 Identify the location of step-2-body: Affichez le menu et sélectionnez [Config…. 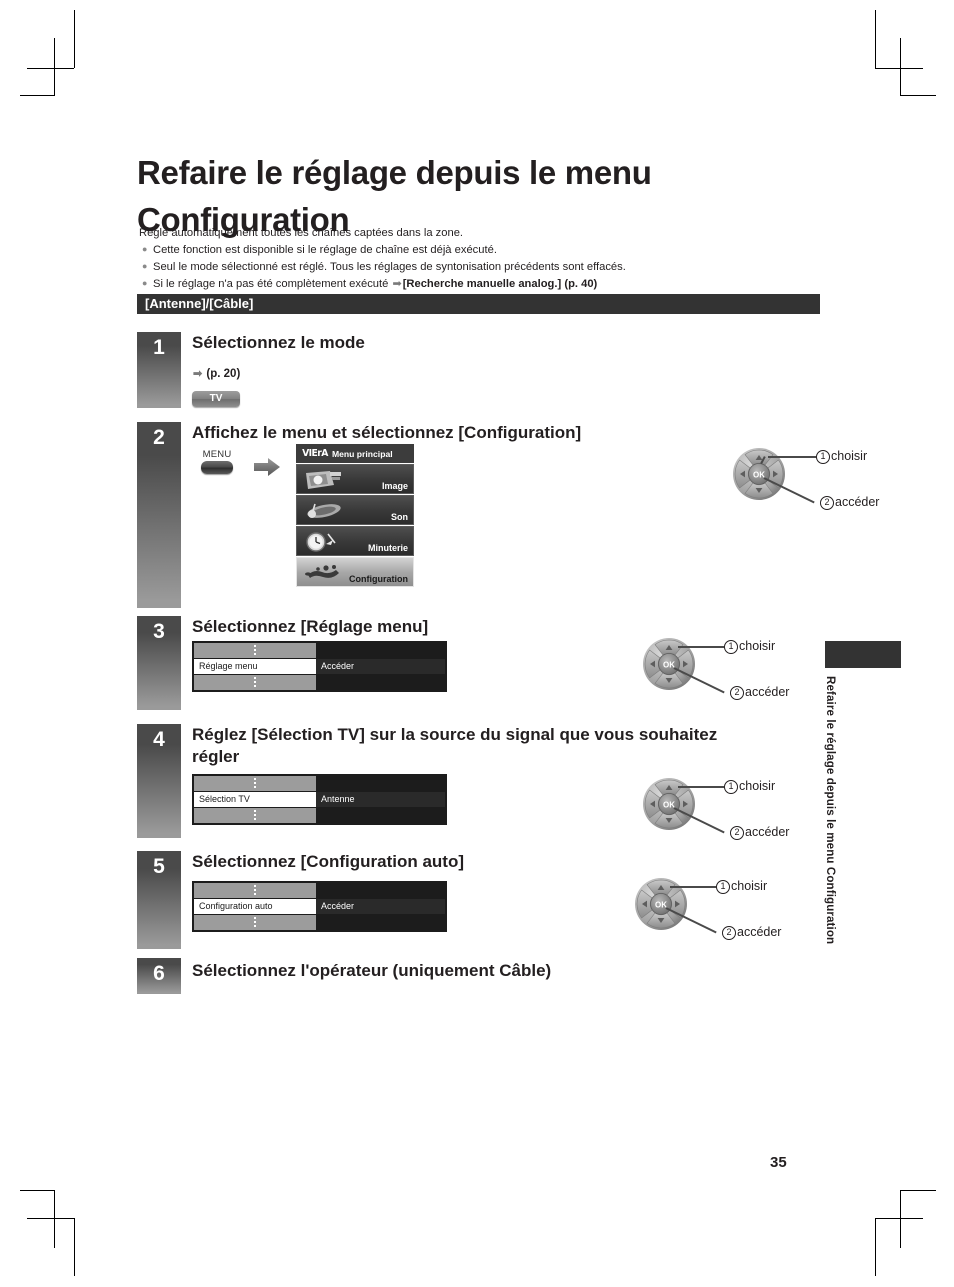
(535, 504).